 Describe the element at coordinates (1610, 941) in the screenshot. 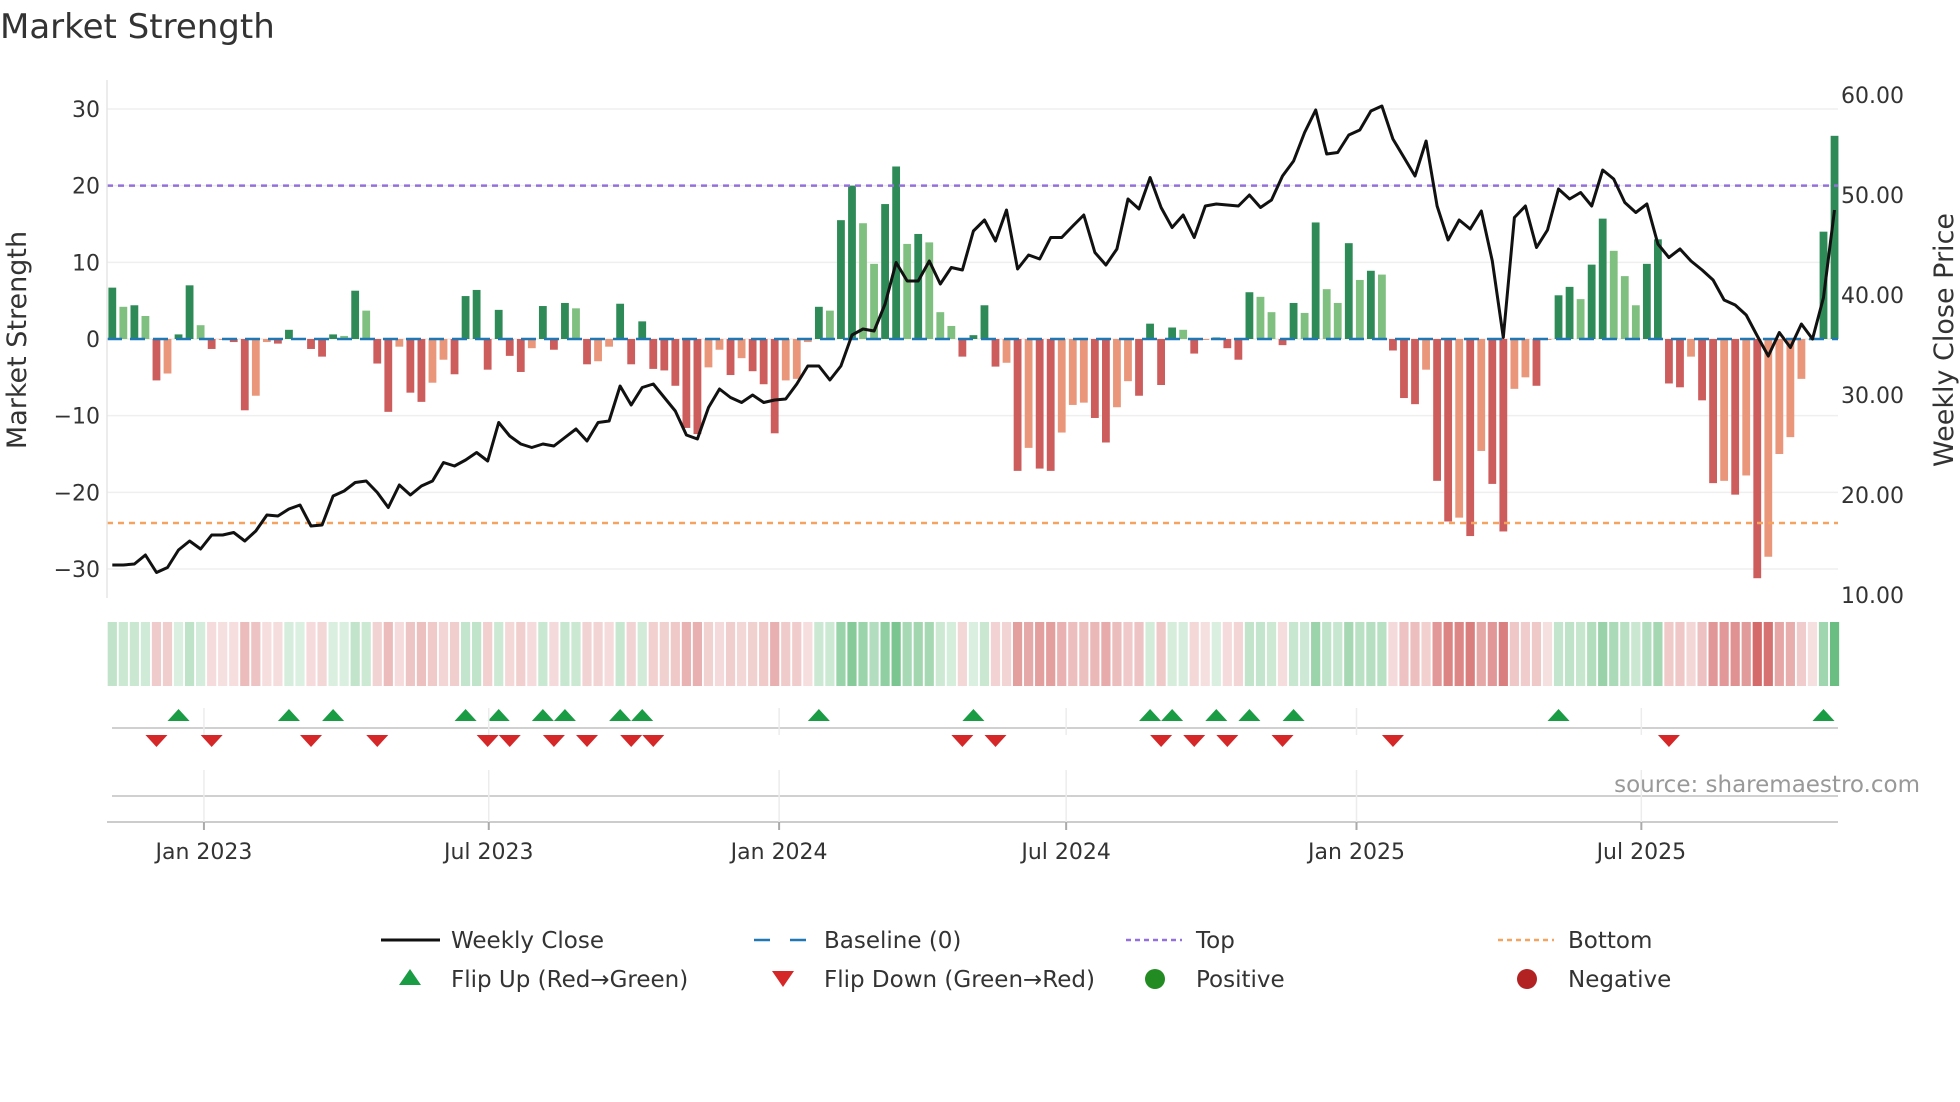

I see `legend-label: Bottom` at that location.